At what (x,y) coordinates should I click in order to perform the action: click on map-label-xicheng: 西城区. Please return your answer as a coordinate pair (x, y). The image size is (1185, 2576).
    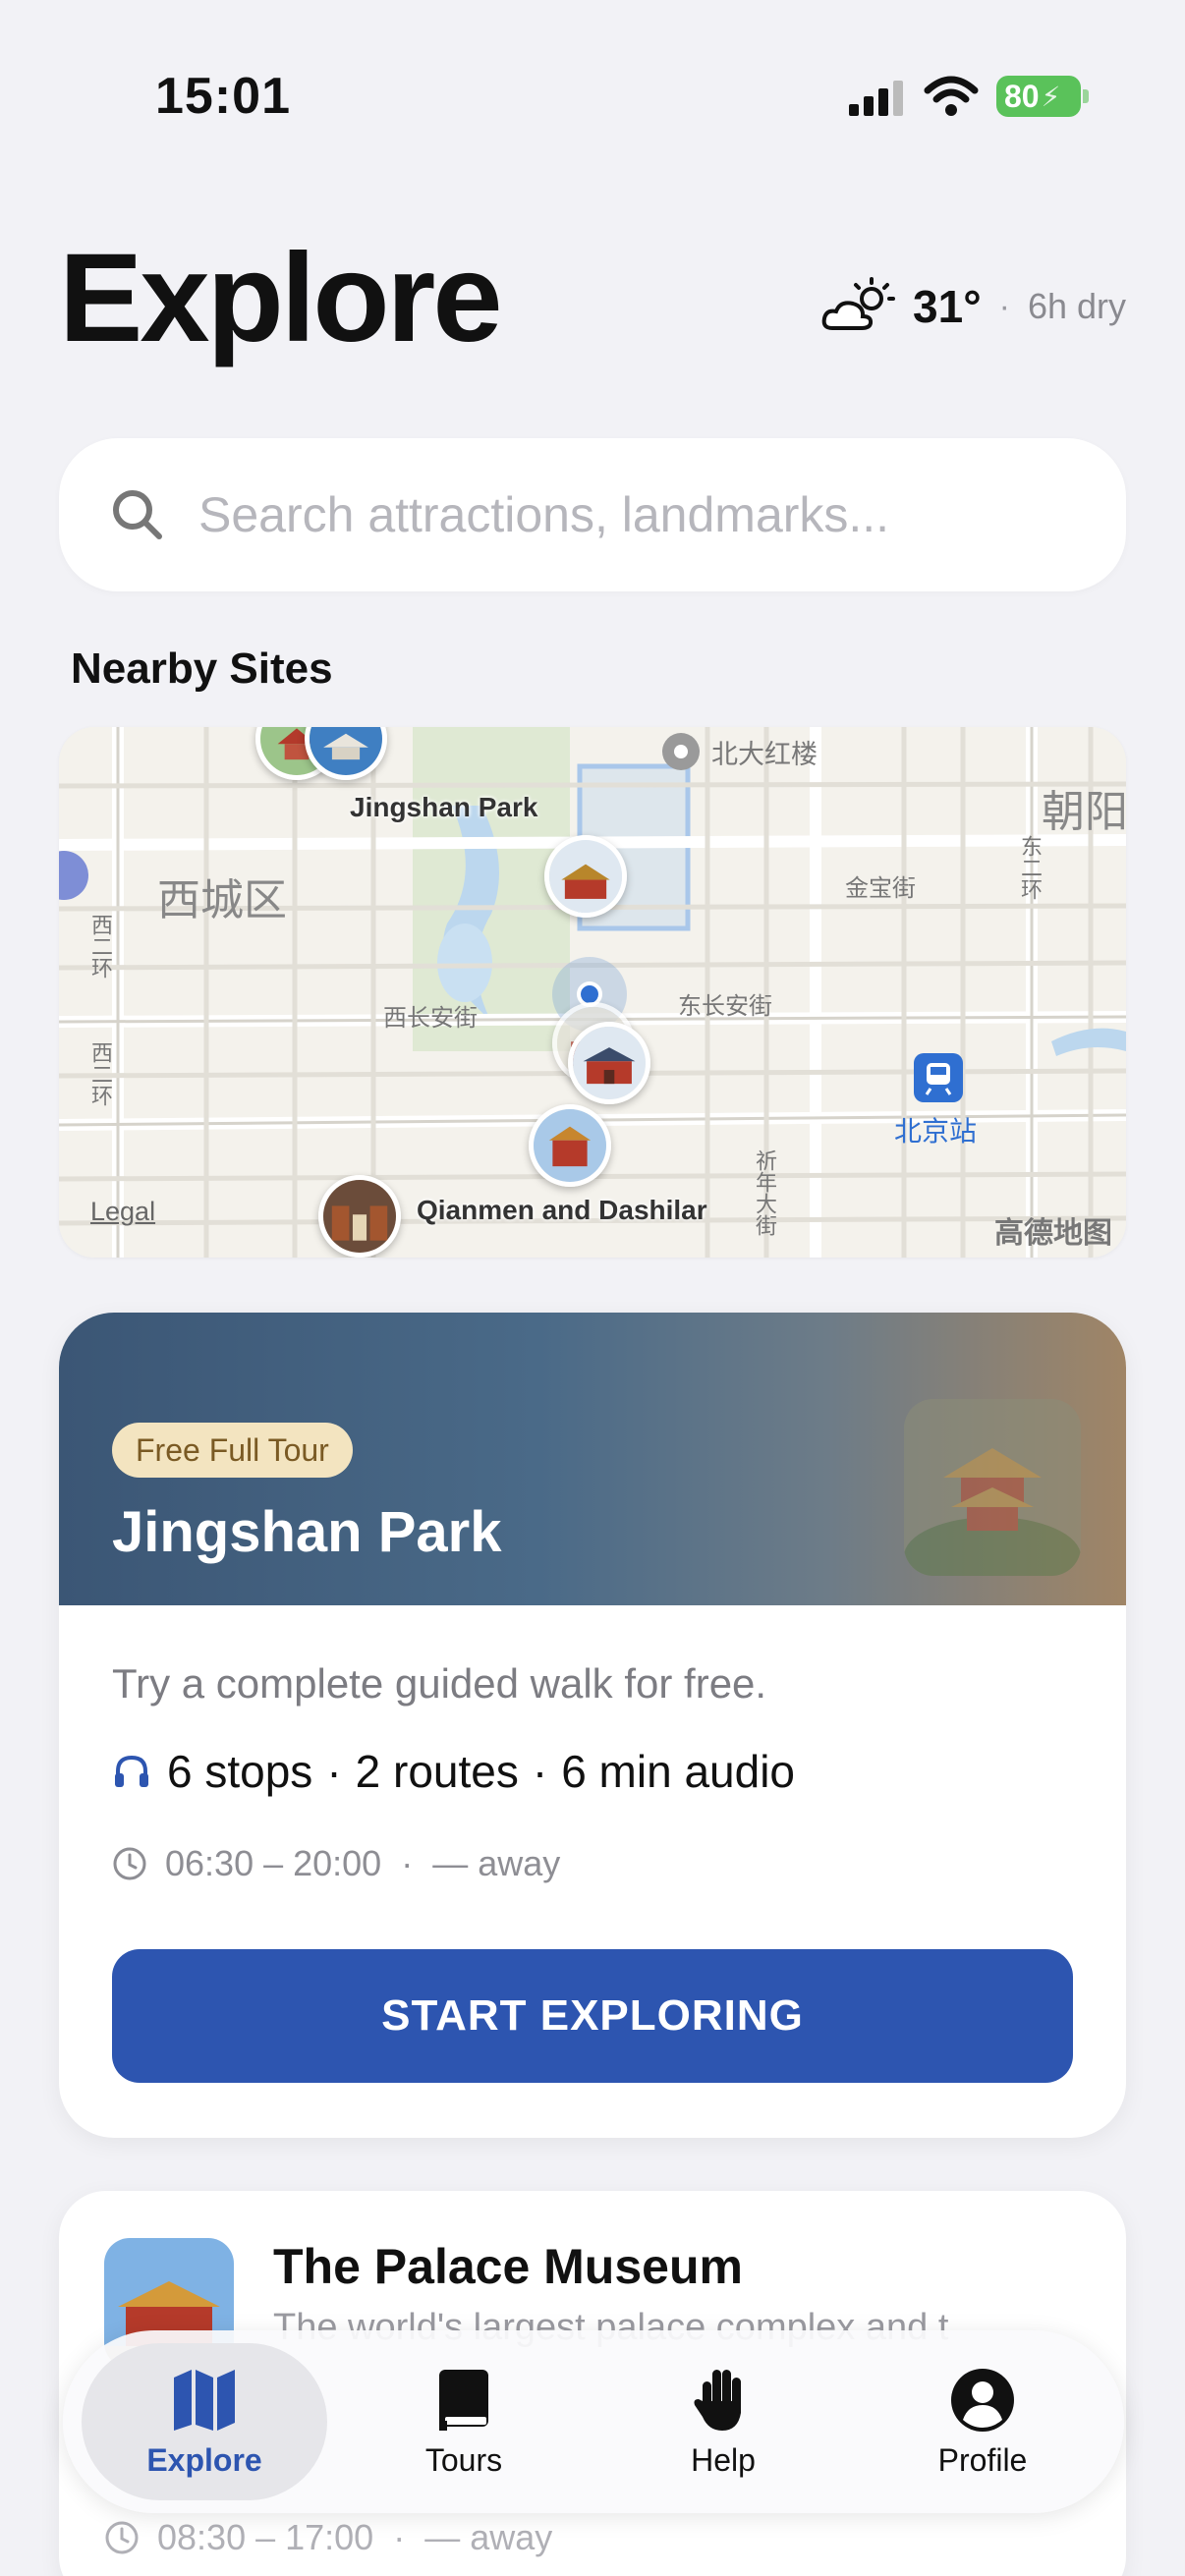
    Looking at the image, I should click on (222, 900).